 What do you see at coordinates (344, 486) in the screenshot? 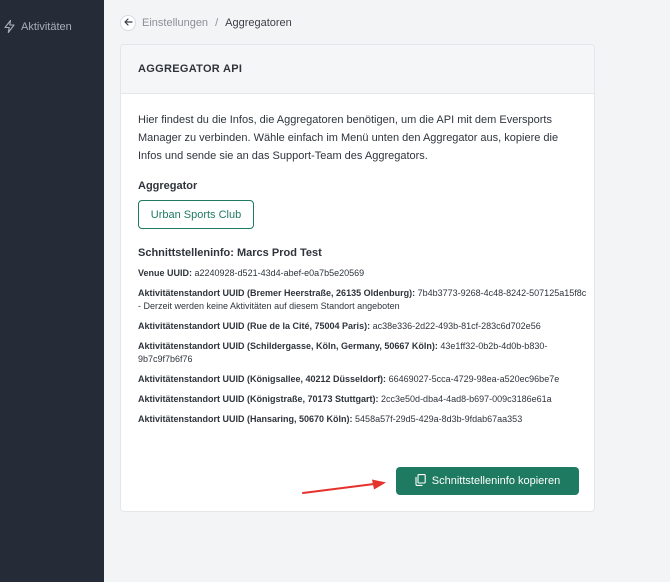
I see `red-arrow-annotation` at bounding box center [344, 486].